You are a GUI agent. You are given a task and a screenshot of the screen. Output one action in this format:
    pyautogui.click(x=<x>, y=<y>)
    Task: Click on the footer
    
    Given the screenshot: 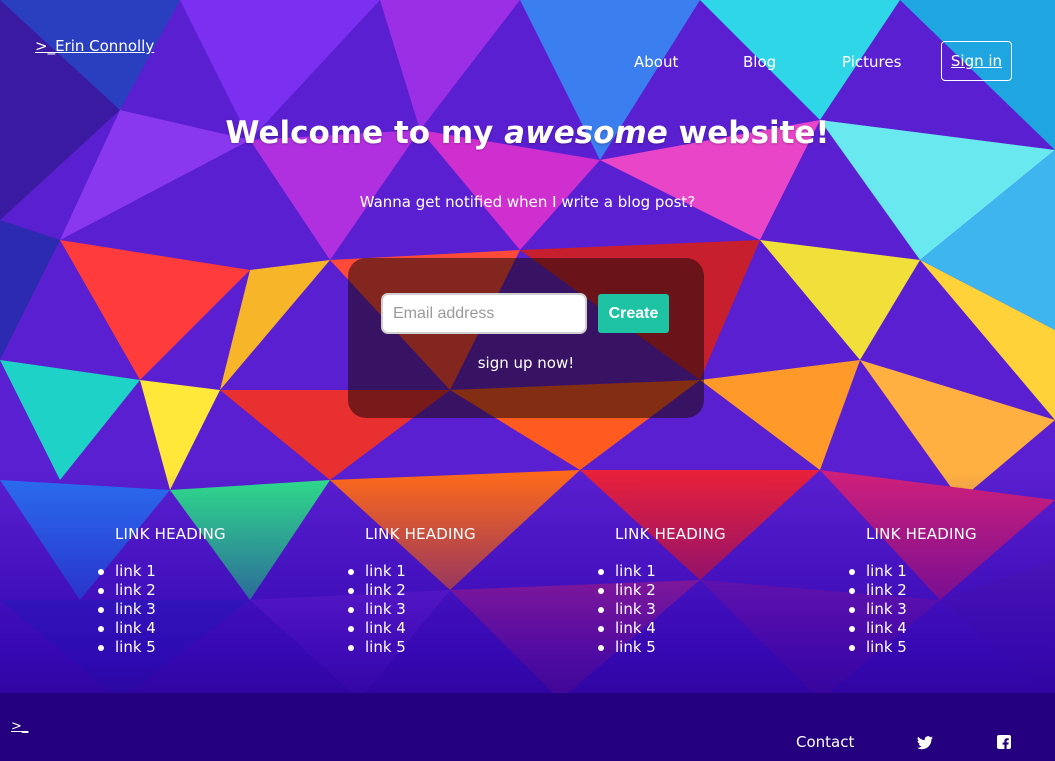 What is the action you would take?
    pyautogui.click(x=527, y=727)
    